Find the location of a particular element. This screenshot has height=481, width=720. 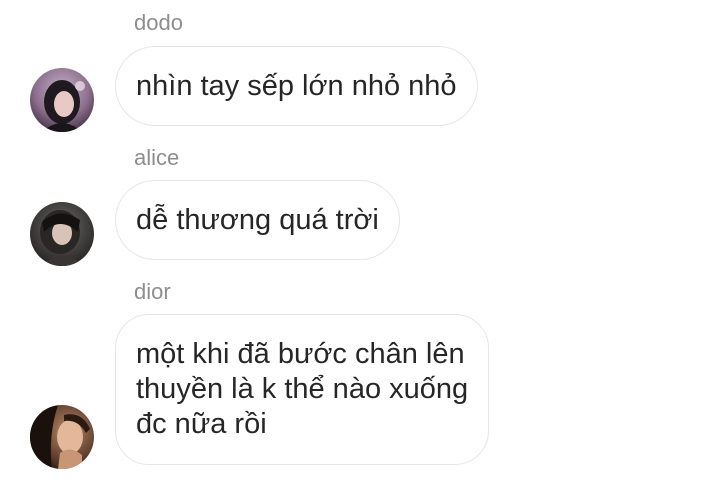

message-text-line: một khi đã bước chân lên is located at coordinates (300, 354).